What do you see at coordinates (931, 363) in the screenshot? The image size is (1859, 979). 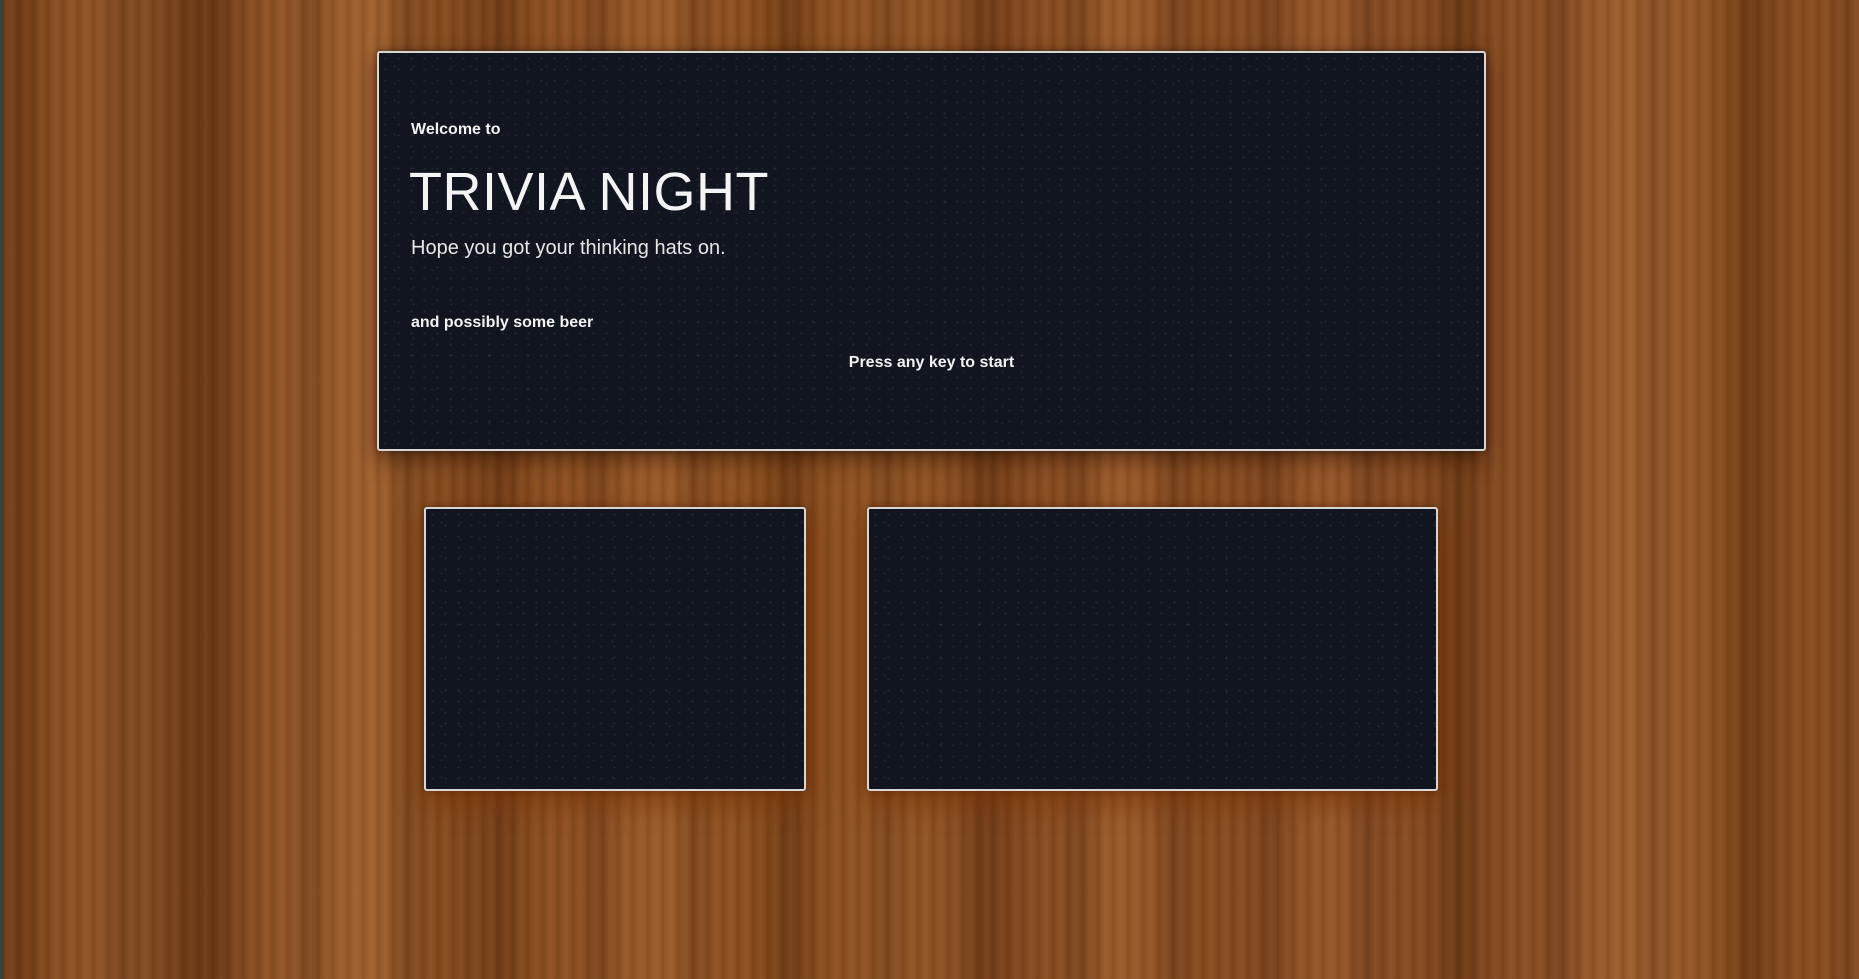 I see `start-prompt: Press any key to start` at bounding box center [931, 363].